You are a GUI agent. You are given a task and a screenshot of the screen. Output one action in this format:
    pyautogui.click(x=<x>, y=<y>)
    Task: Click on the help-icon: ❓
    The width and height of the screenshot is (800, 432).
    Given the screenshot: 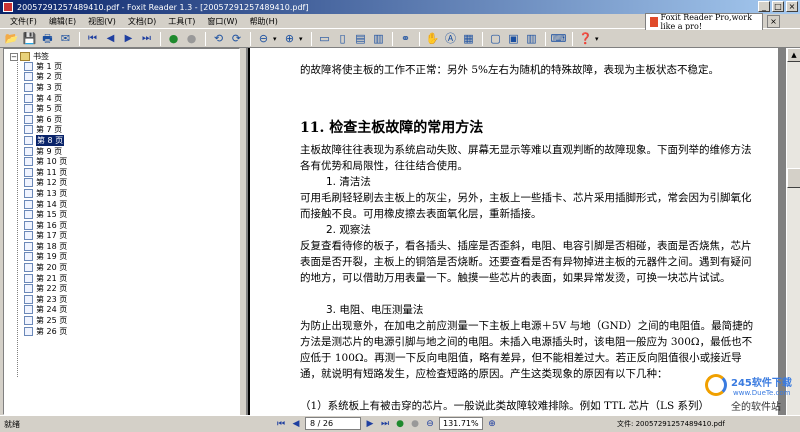 What is the action you would take?
    pyautogui.click(x=585, y=39)
    